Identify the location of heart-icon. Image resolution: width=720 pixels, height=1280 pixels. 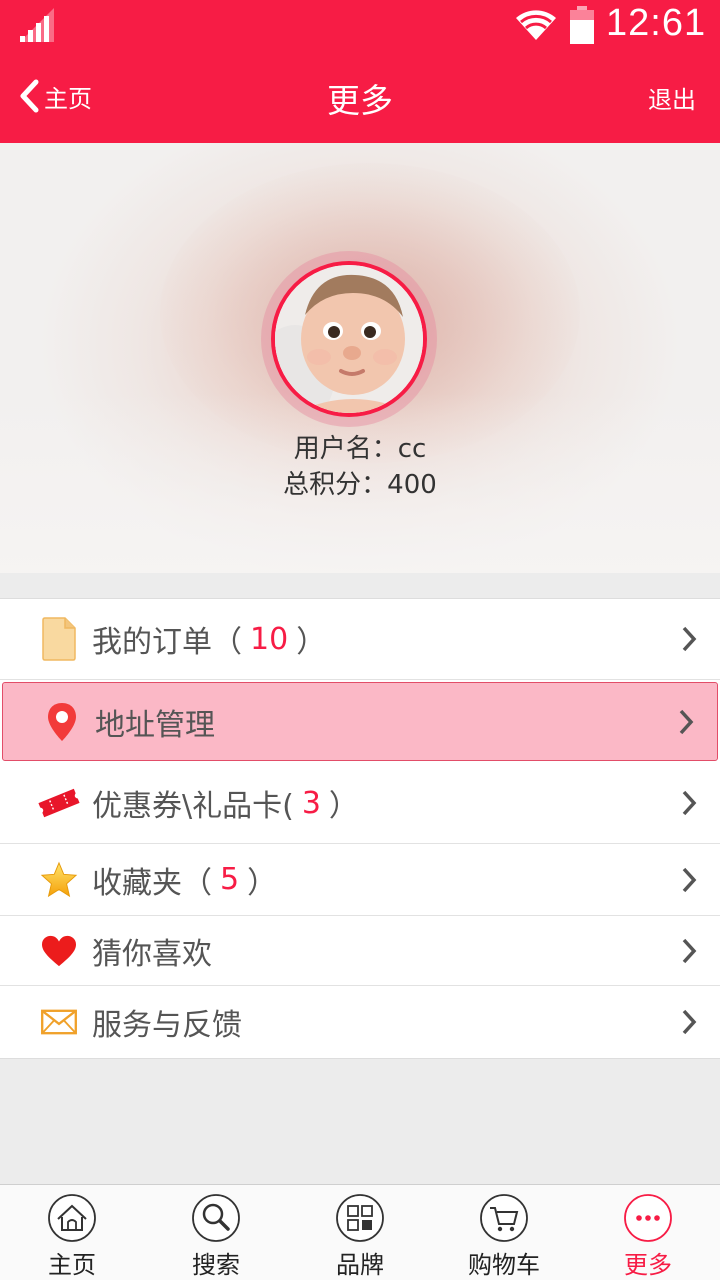
(59, 951).